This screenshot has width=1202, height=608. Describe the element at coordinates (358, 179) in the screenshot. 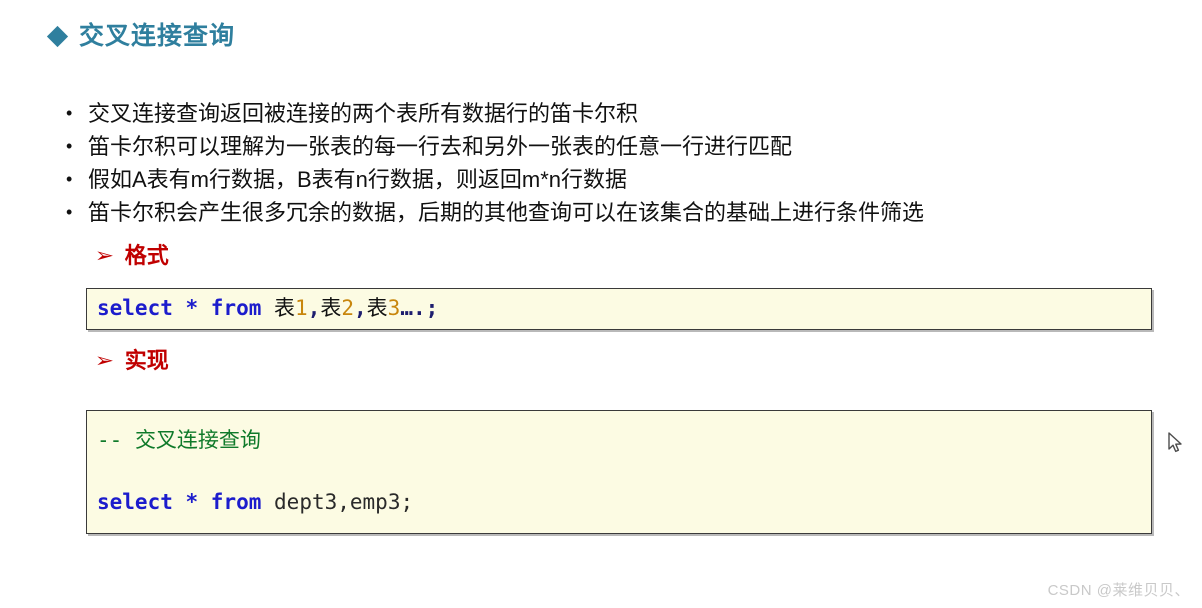

I see `list-item-text: 假如A表有m行数据，B表有n行数据，则返回m*n行数据` at that location.